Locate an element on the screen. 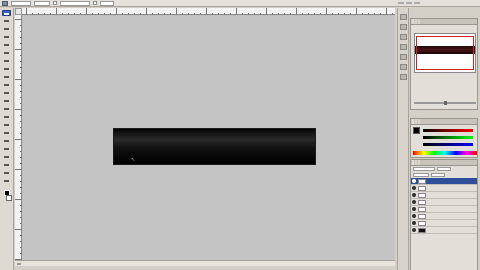  blue-slider is located at coordinates (448, 144).